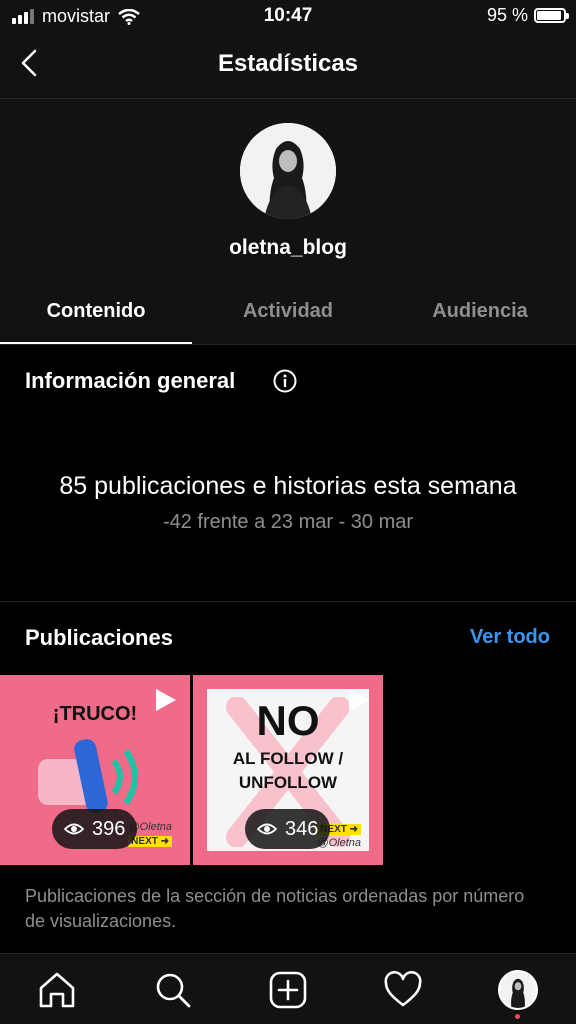  I want to click on search-icon, so click(173, 990).